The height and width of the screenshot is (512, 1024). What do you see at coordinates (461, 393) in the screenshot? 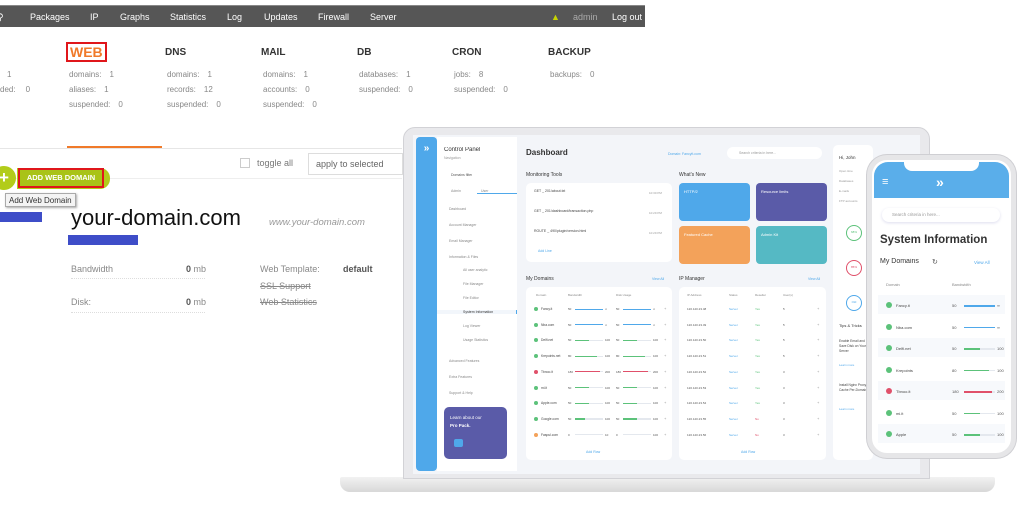
I see `menu-item: Support & Help` at bounding box center [461, 393].